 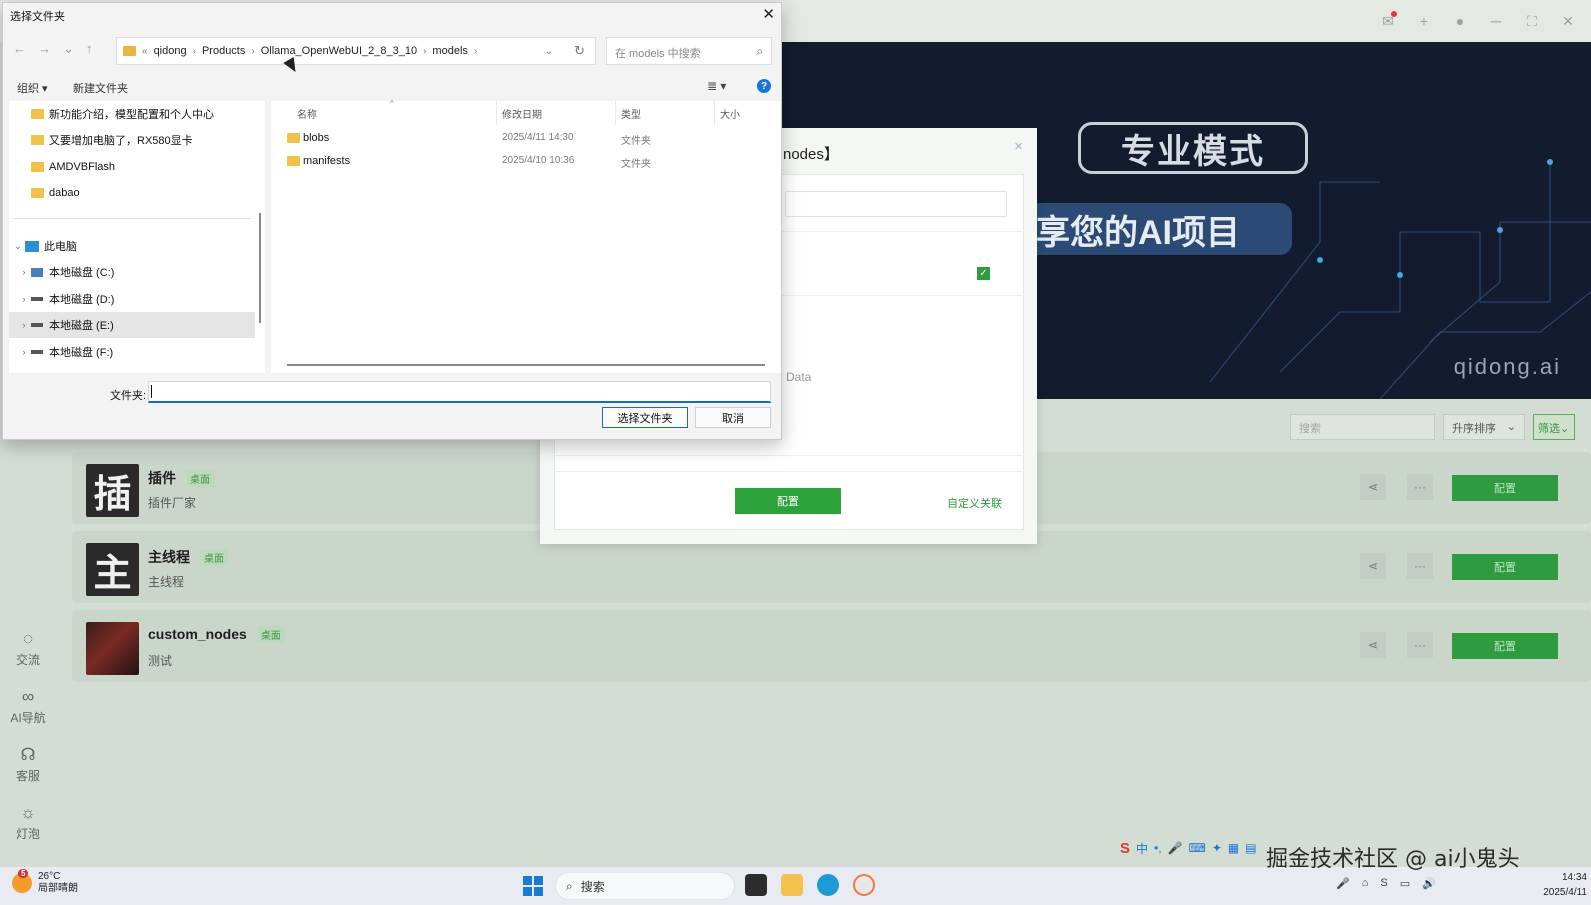 What do you see at coordinates (132, 272) in the screenshot?
I see `tree-item-drive: › 本地磁盘 (C:)` at bounding box center [132, 272].